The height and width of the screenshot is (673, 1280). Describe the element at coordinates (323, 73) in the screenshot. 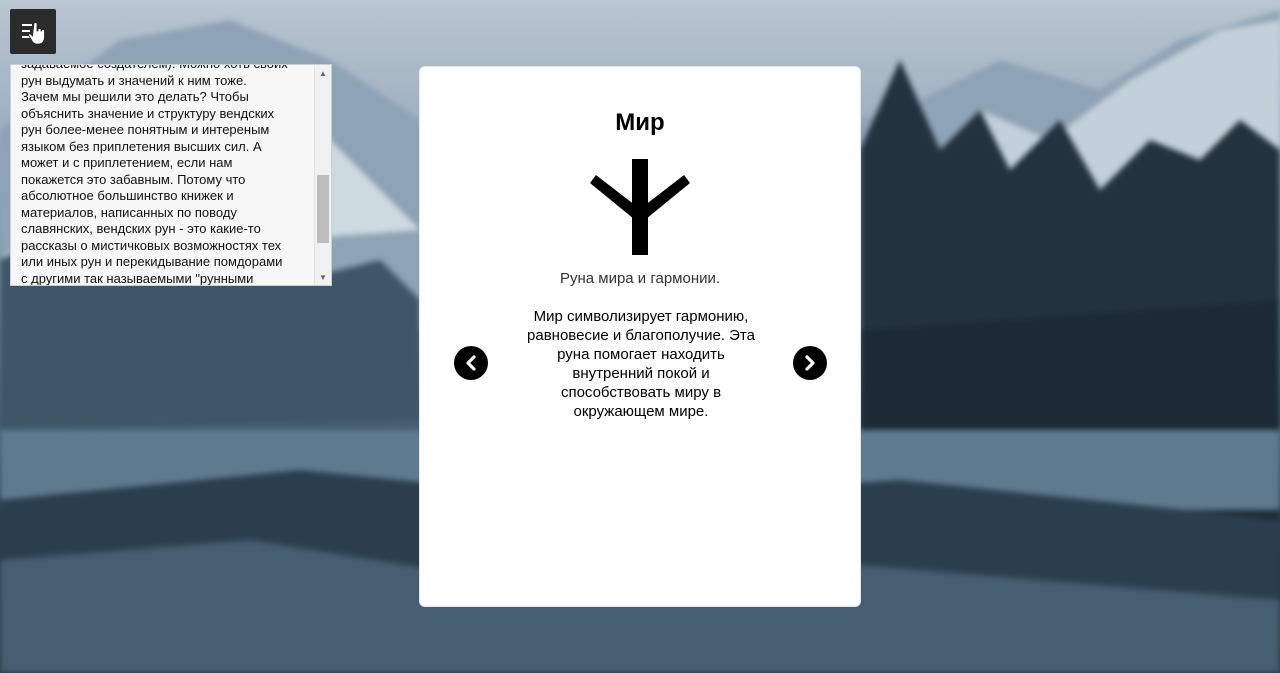

I see `scroll-up-arrow-icon: ▲` at that location.